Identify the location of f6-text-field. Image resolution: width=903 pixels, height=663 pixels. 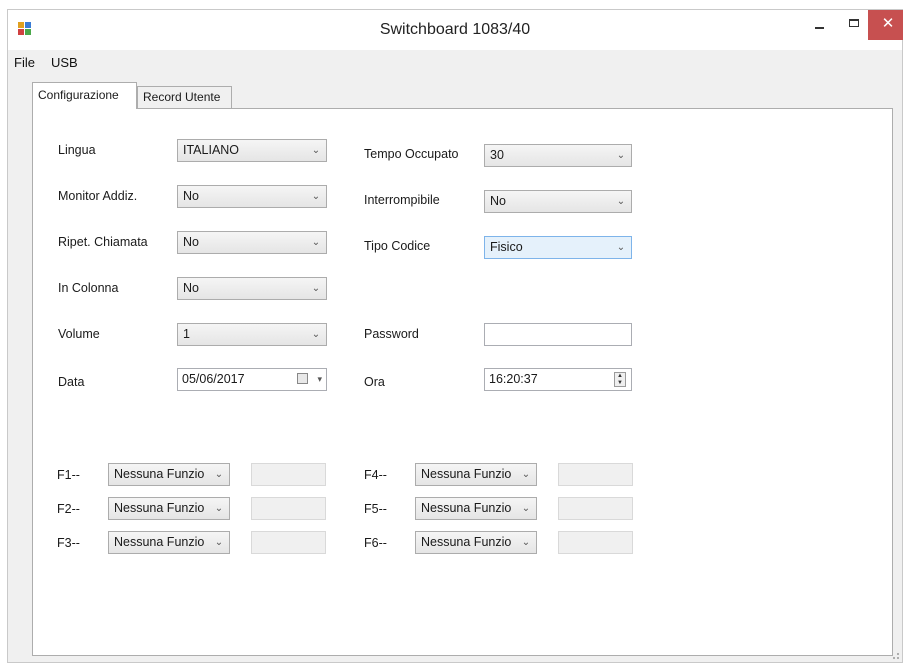
(595, 542).